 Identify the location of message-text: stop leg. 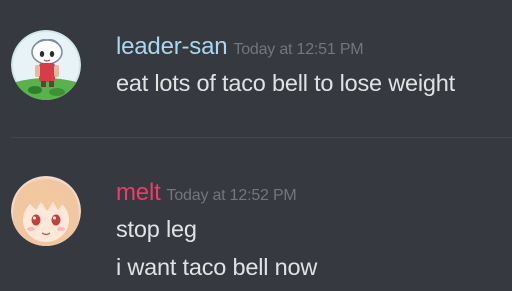
(156, 229).